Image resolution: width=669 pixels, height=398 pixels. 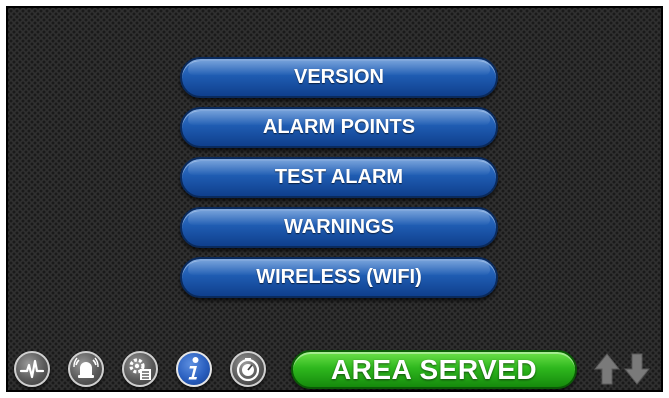 I want to click on gauge-button, so click(x=248, y=369).